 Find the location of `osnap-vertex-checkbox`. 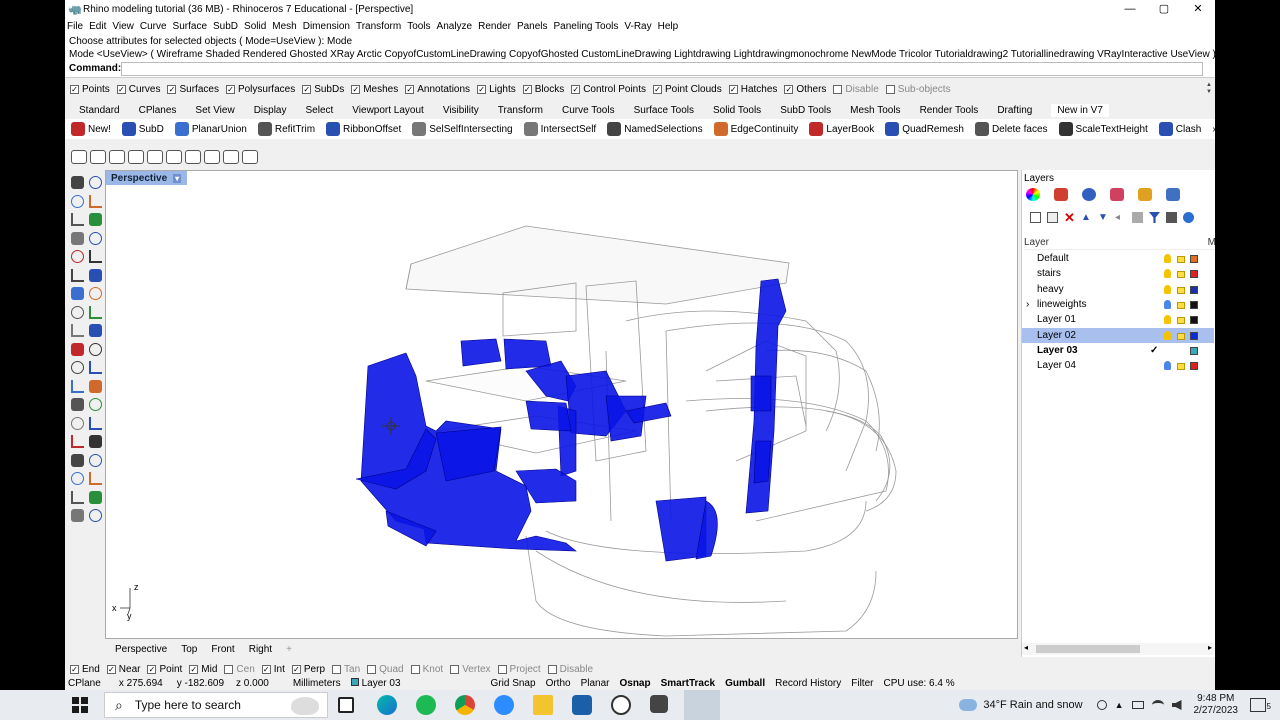

osnap-vertex-checkbox is located at coordinates (455, 669).